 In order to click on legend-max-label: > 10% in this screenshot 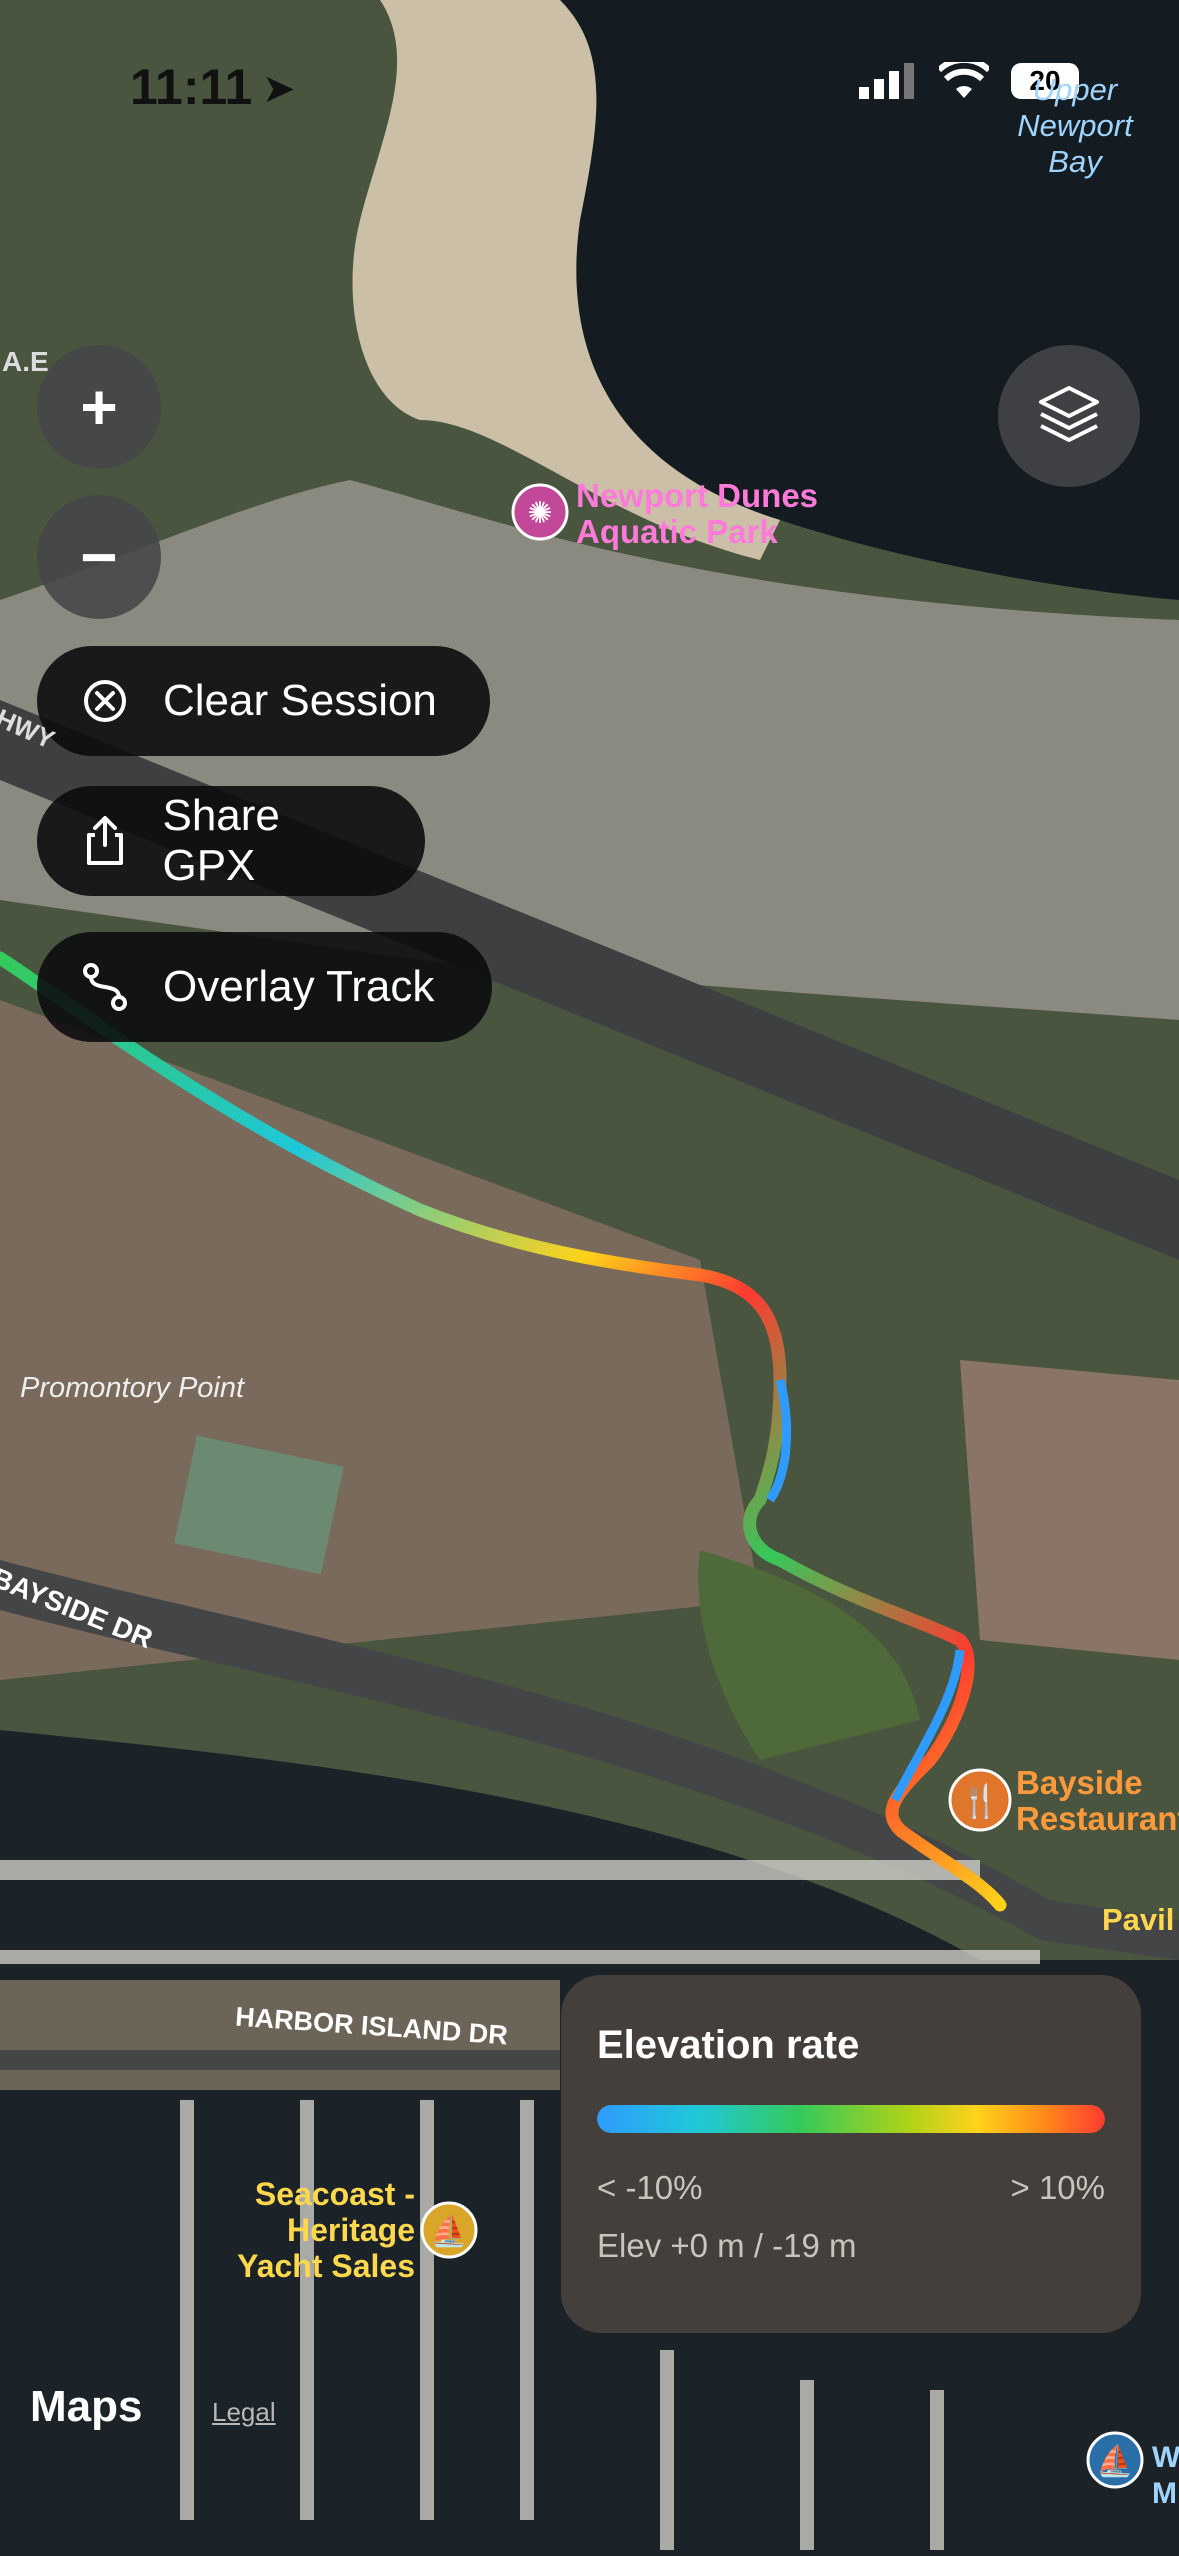, I will do `click(1058, 2187)`.